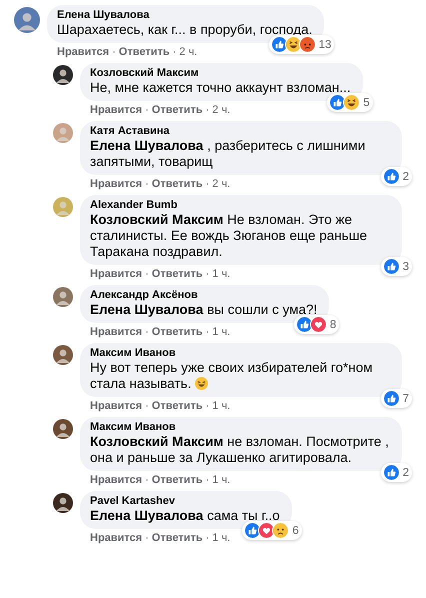  Describe the element at coordinates (228, 154) in the screenshot. I see `comment-text: Елена Шувалова , разберитесь с лишними запятыми, товарищ` at that location.